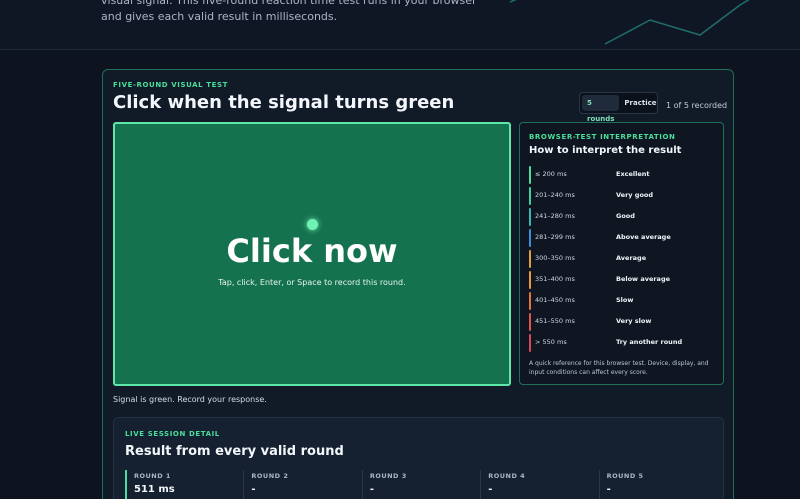 The width and height of the screenshot is (800, 499). I want to click on scale-rating: Excellent, so click(633, 174).